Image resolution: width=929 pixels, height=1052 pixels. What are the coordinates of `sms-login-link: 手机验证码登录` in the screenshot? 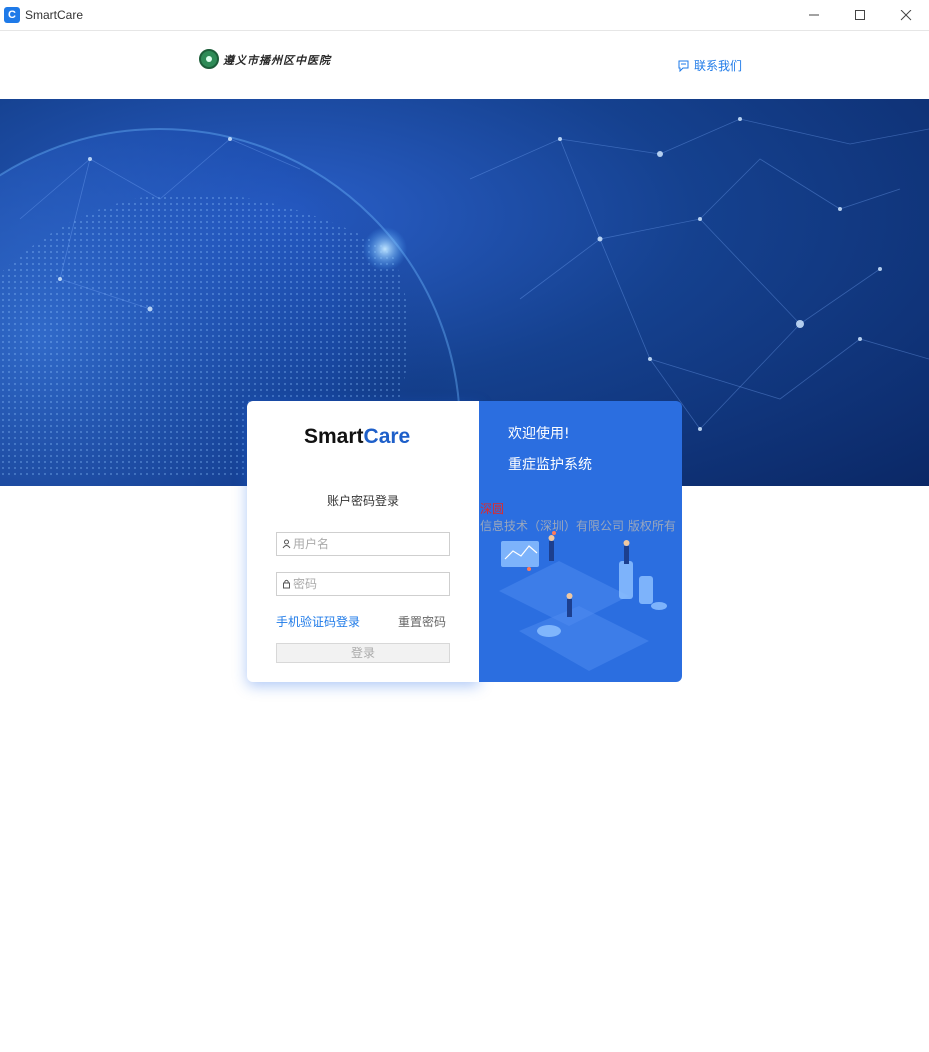 It's located at (318, 621).